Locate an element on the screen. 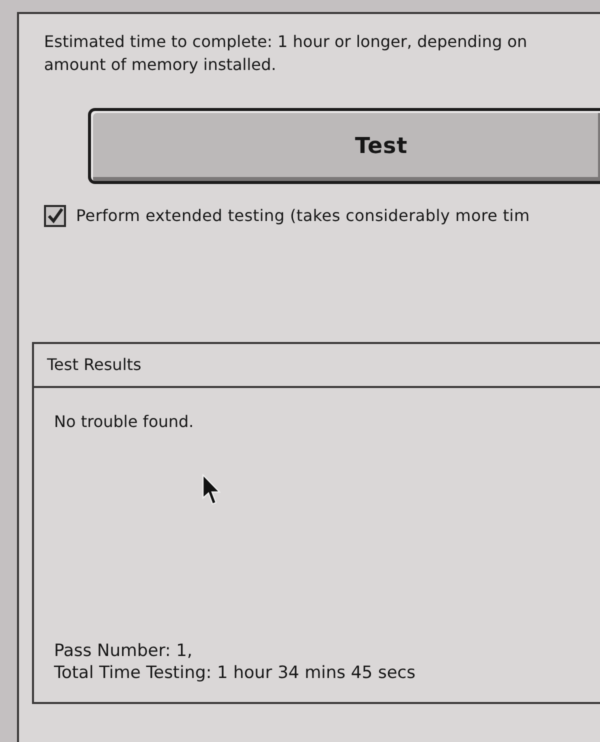 The height and width of the screenshot is (742, 600). mouse-pointer-icon is located at coordinates (212, 490).